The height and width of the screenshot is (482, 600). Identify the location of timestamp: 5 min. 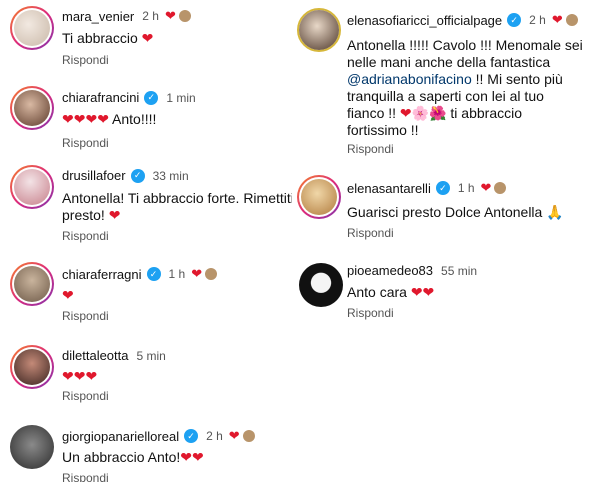
(151, 355).